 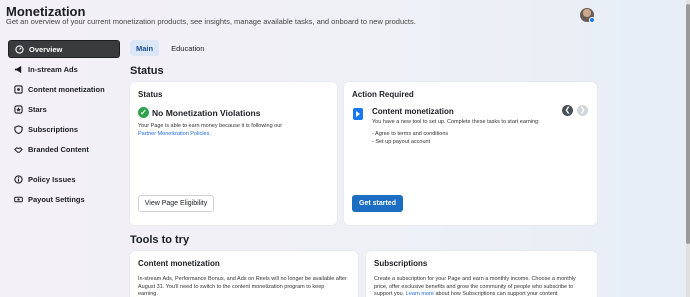 What do you see at coordinates (179, 263) in the screenshot?
I see `tool-card-title: Content monetization` at bounding box center [179, 263].